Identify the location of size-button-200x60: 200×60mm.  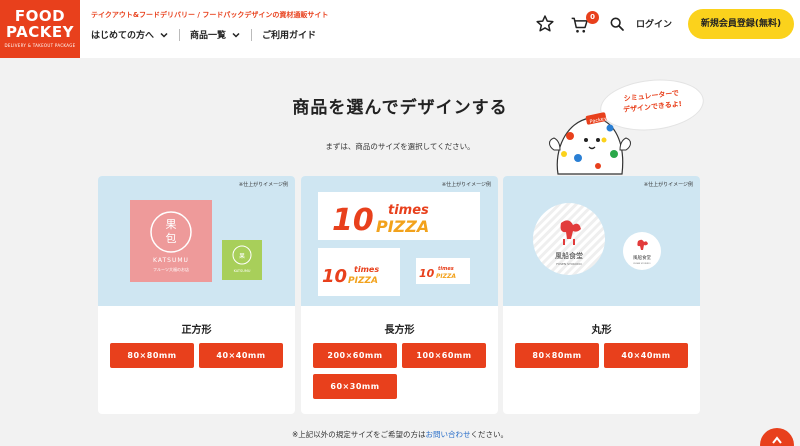
(355, 355).